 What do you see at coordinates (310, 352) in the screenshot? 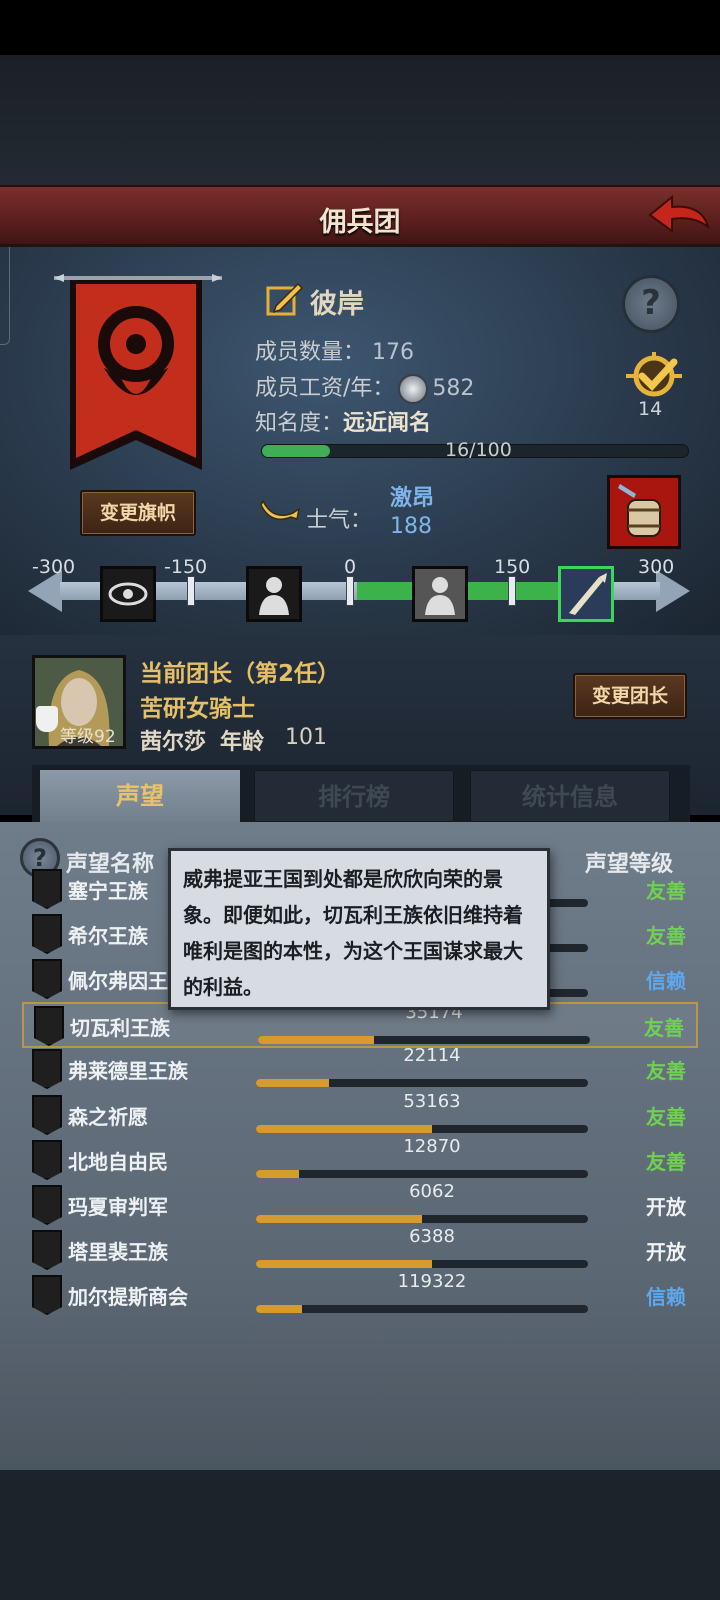
I see `members-label: 成员数量：` at bounding box center [310, 352].